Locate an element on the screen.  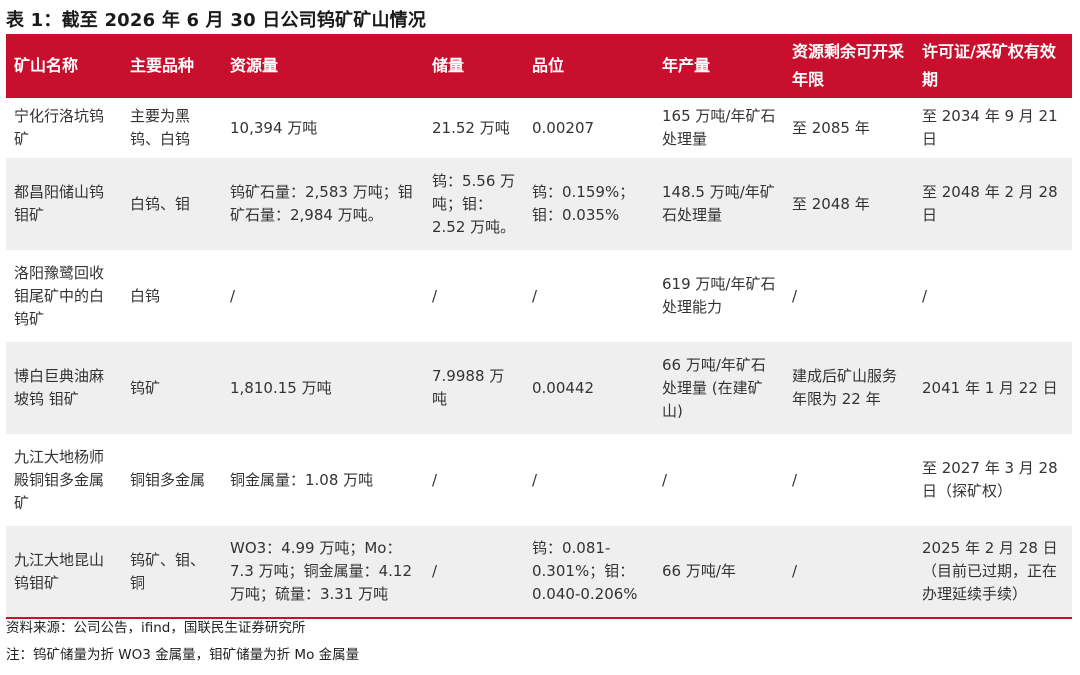
cell-mine-name: 洛阳豫鹭回收钼尾矿中的白 钨矿 is located at coordinates (64, 296).